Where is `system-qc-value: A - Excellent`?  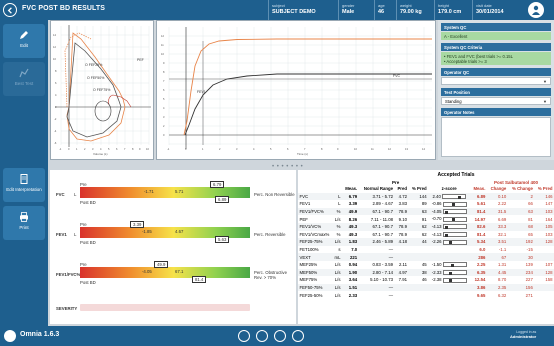
system-qc-value: A - Excellent is located at coordinates (496, 36).